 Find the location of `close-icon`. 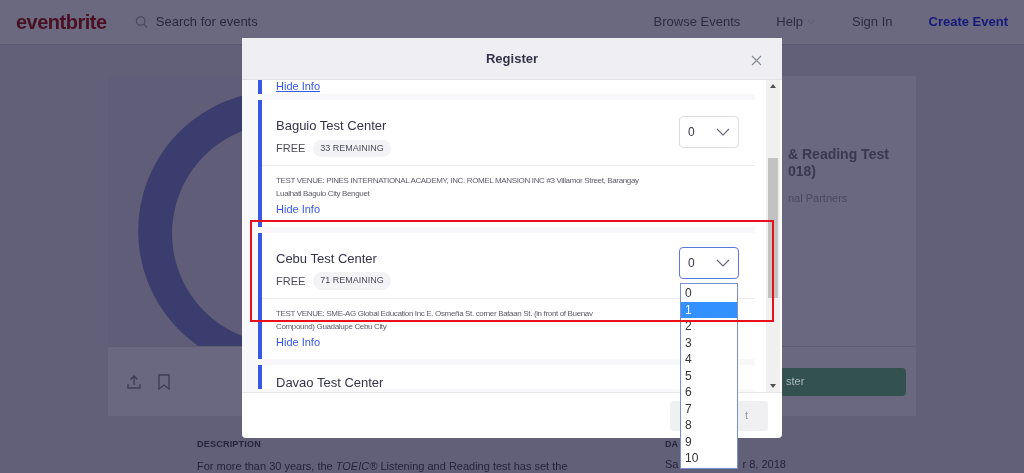

close-icon is located at coordinates (756, 60).